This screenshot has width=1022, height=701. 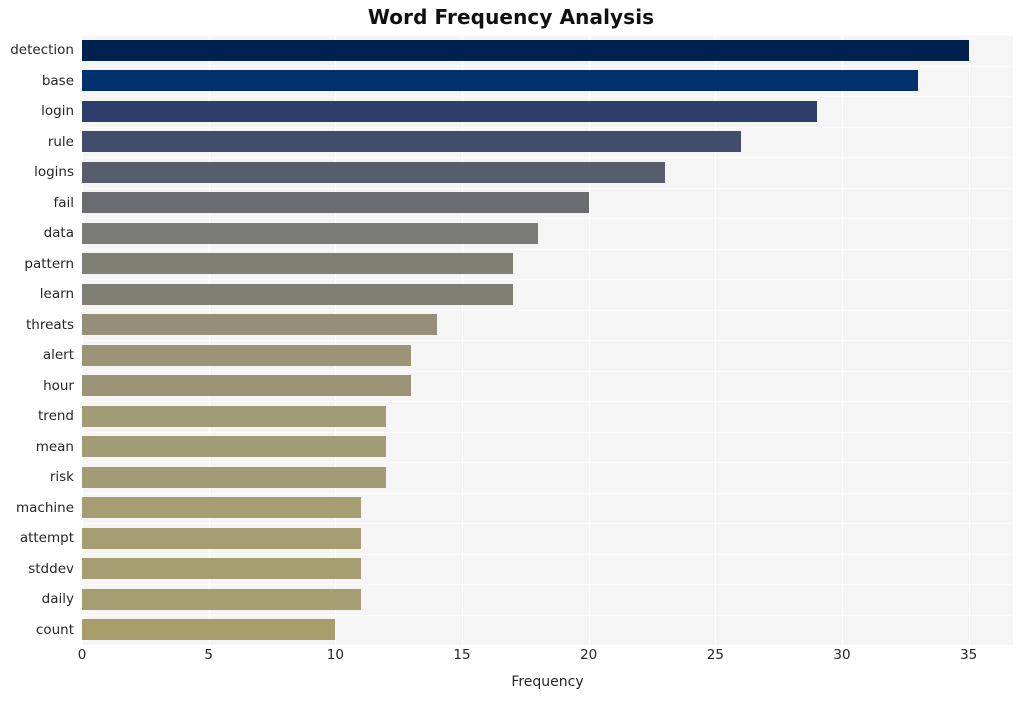 What do you see at coordinates (82, 655) in the screenshot?
I see `x-tick-label: 0` at bounding box center [82, 655].